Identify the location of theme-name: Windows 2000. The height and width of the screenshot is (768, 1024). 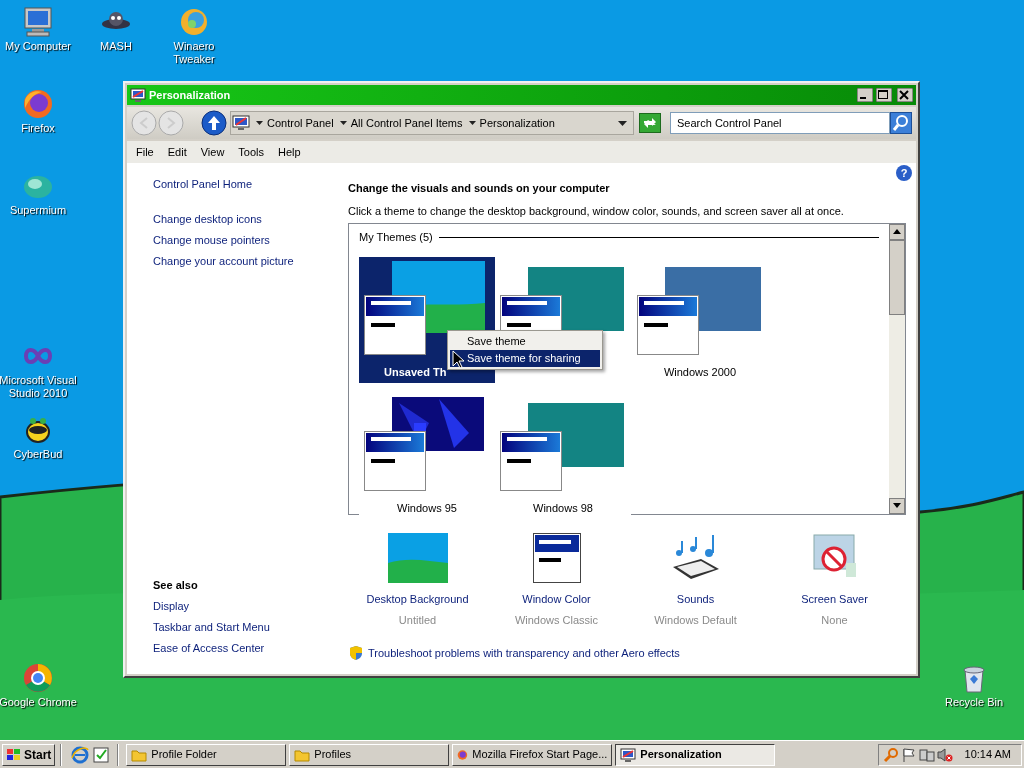
(700, 372).